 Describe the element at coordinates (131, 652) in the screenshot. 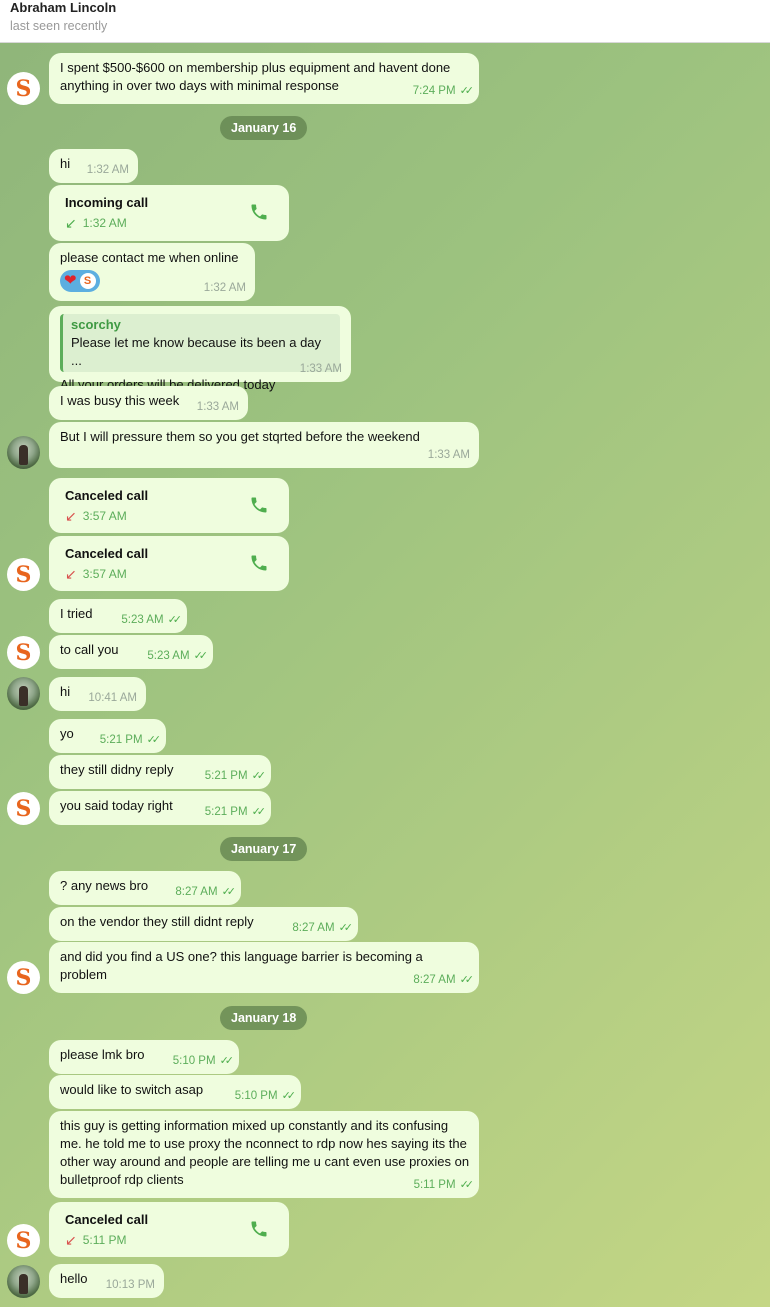

I see `message-bubble: to call you 5:23 AM ✓✓` at that location.